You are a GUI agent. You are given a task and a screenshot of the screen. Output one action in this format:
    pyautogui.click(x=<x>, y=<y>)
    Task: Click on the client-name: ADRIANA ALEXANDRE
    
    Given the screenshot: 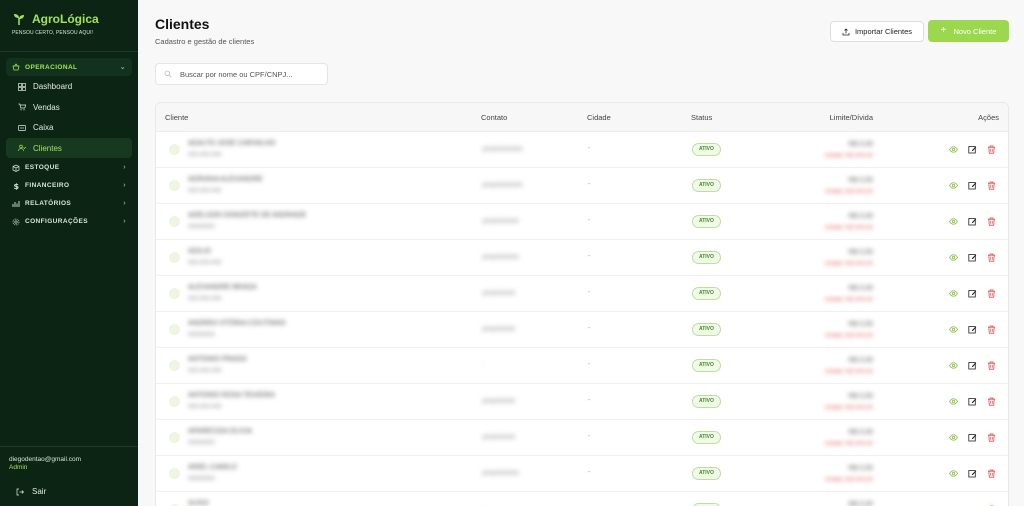 What is the action you would take?
    pyautogui.click(x=225, y=179)
    